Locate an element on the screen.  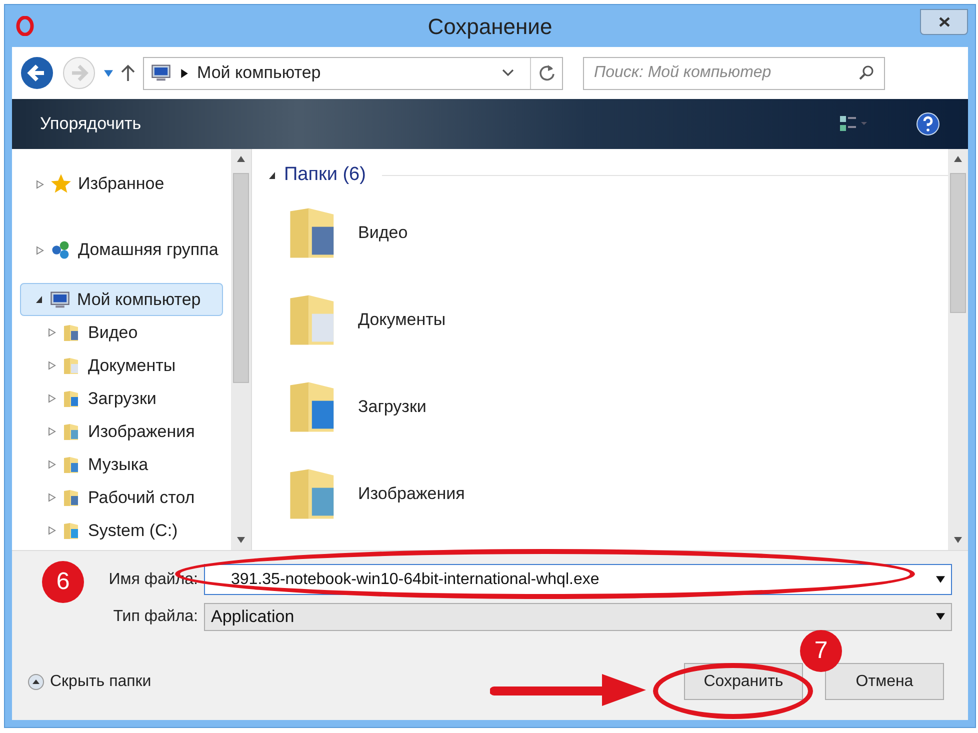
breadcrumb-arrow-icon is located at coordinates (184, 73).